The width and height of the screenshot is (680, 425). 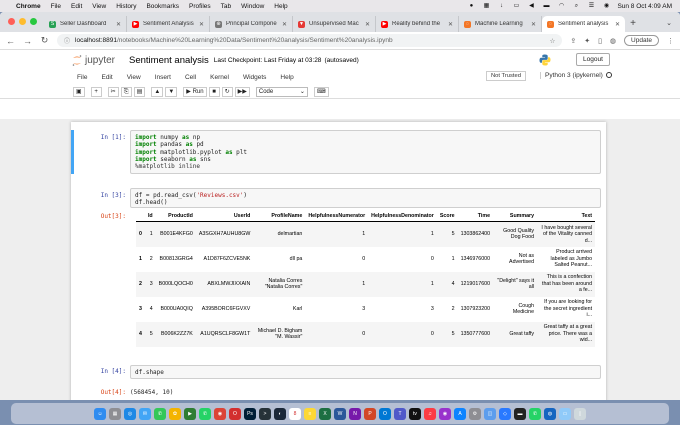 I want to click on menu-edit: Edit, so click(x=76, y=6).